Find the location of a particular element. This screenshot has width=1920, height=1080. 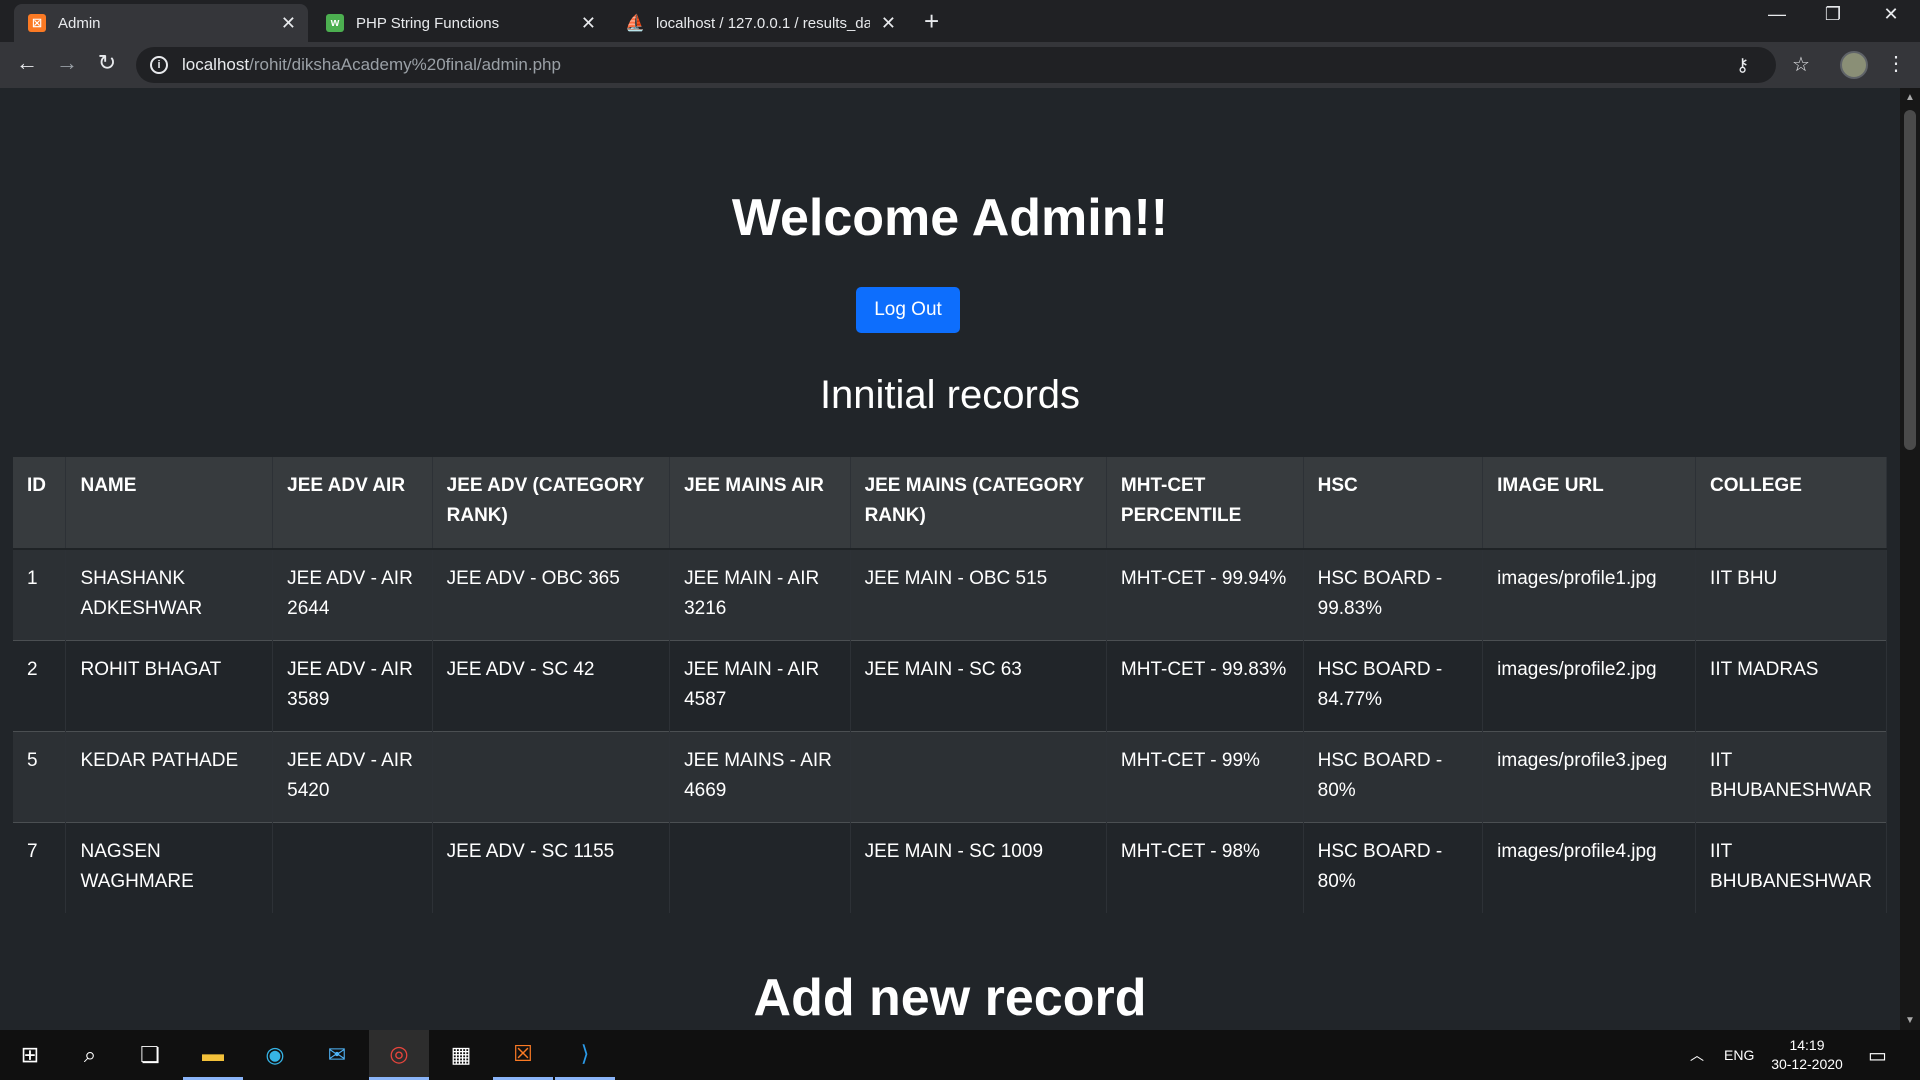

cell-jee-mains-air: JEE MAIN - AIR 3216 is located at coordinates (760, 594).